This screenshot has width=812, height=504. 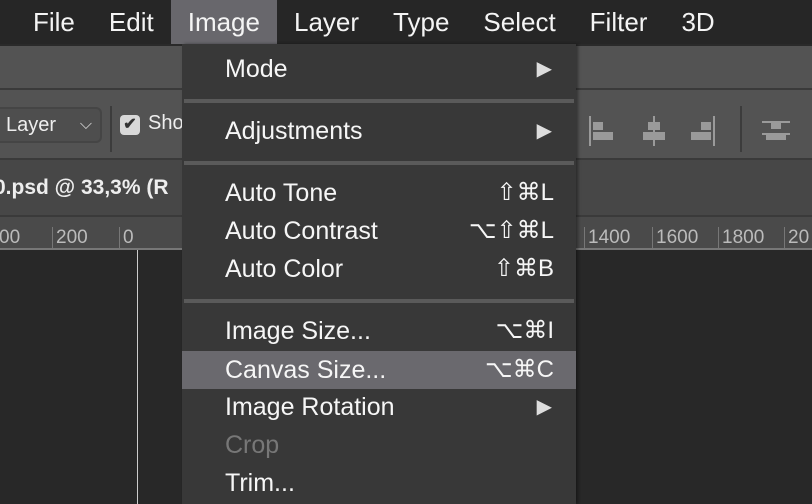 I want to click on menu-image: Image, so click(x=223, y=22).